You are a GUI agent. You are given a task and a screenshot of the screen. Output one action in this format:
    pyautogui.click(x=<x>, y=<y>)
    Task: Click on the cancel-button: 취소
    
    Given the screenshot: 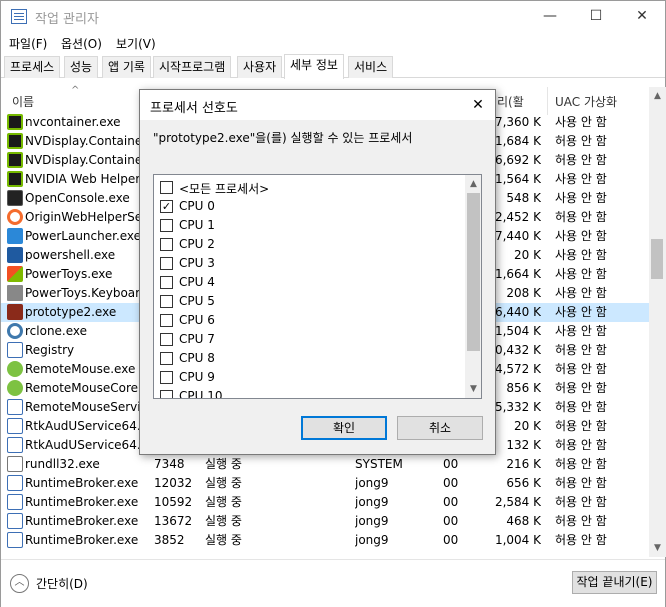 What is the action you would take?
    pyautogui.click(x=440, y=428)
    